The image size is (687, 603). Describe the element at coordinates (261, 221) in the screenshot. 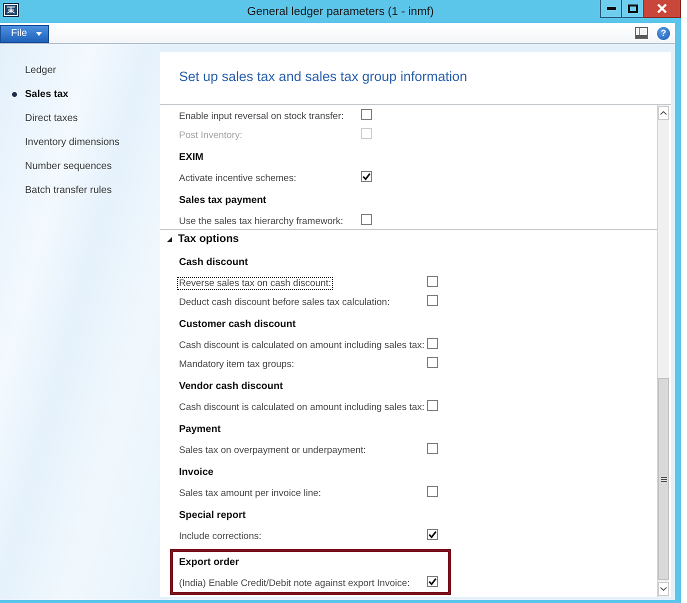

I see `field-label: Use the sales tax hierarchy framework:` at that location.